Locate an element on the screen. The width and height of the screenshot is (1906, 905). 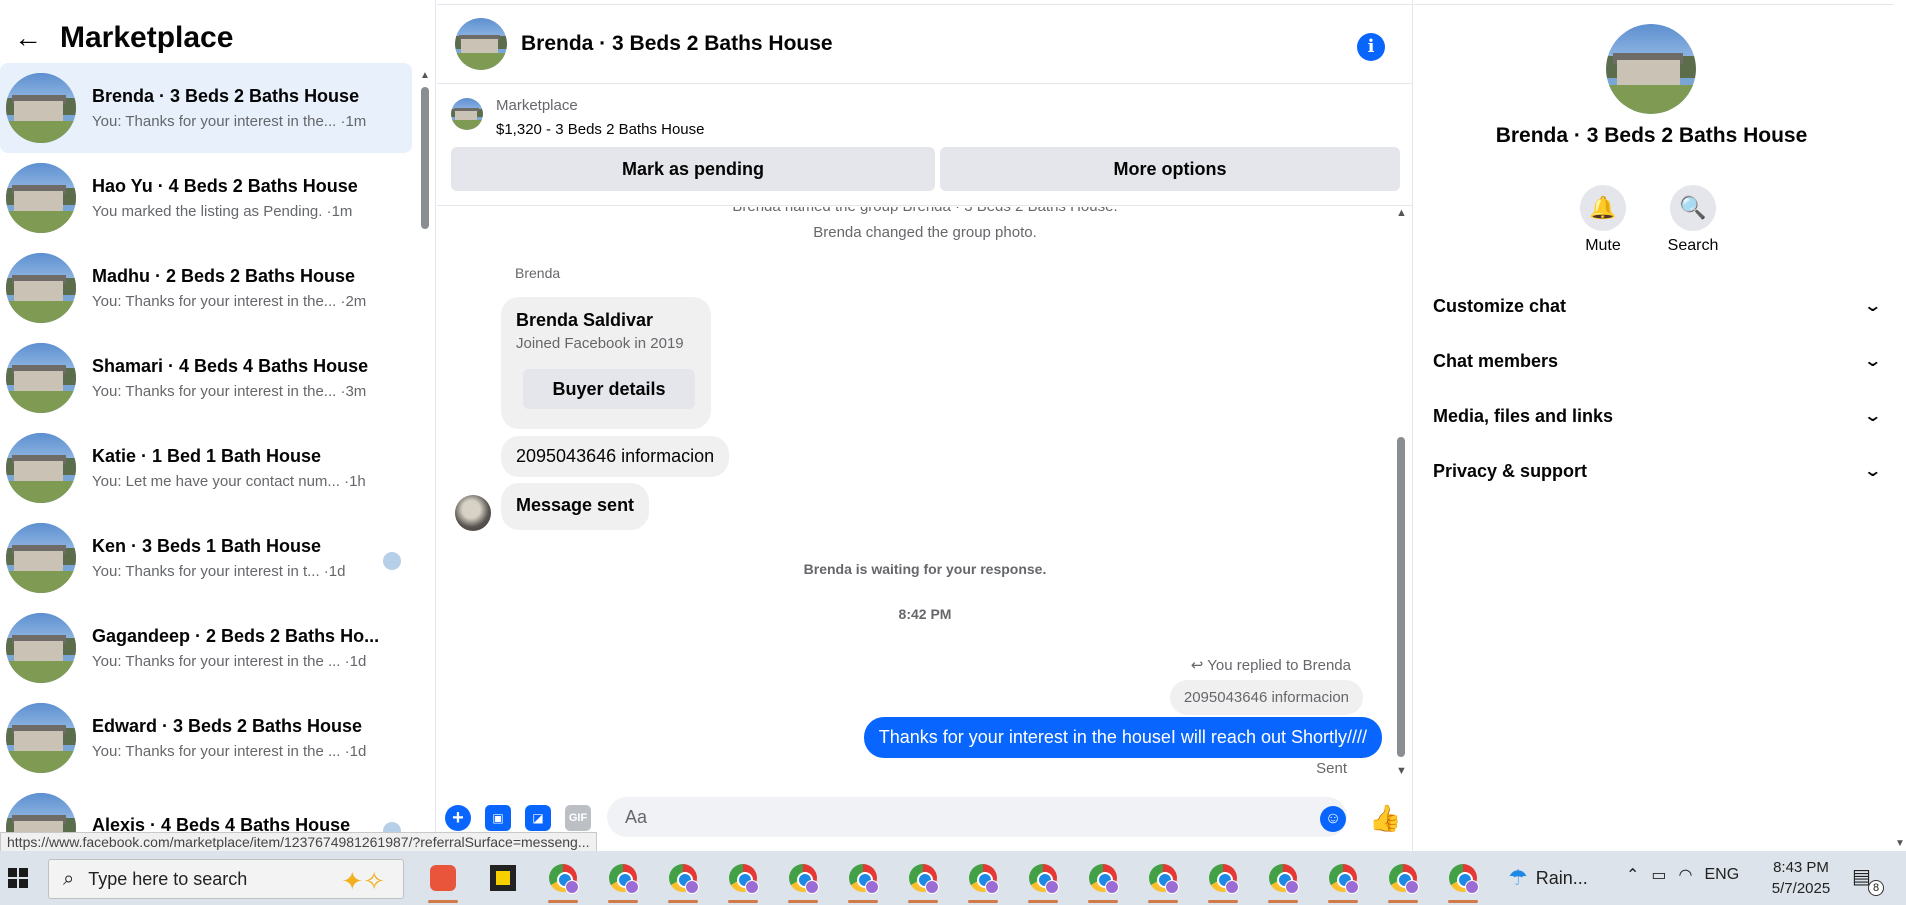
bell-icon: 🔔 is located at coordinates (1603, 208).